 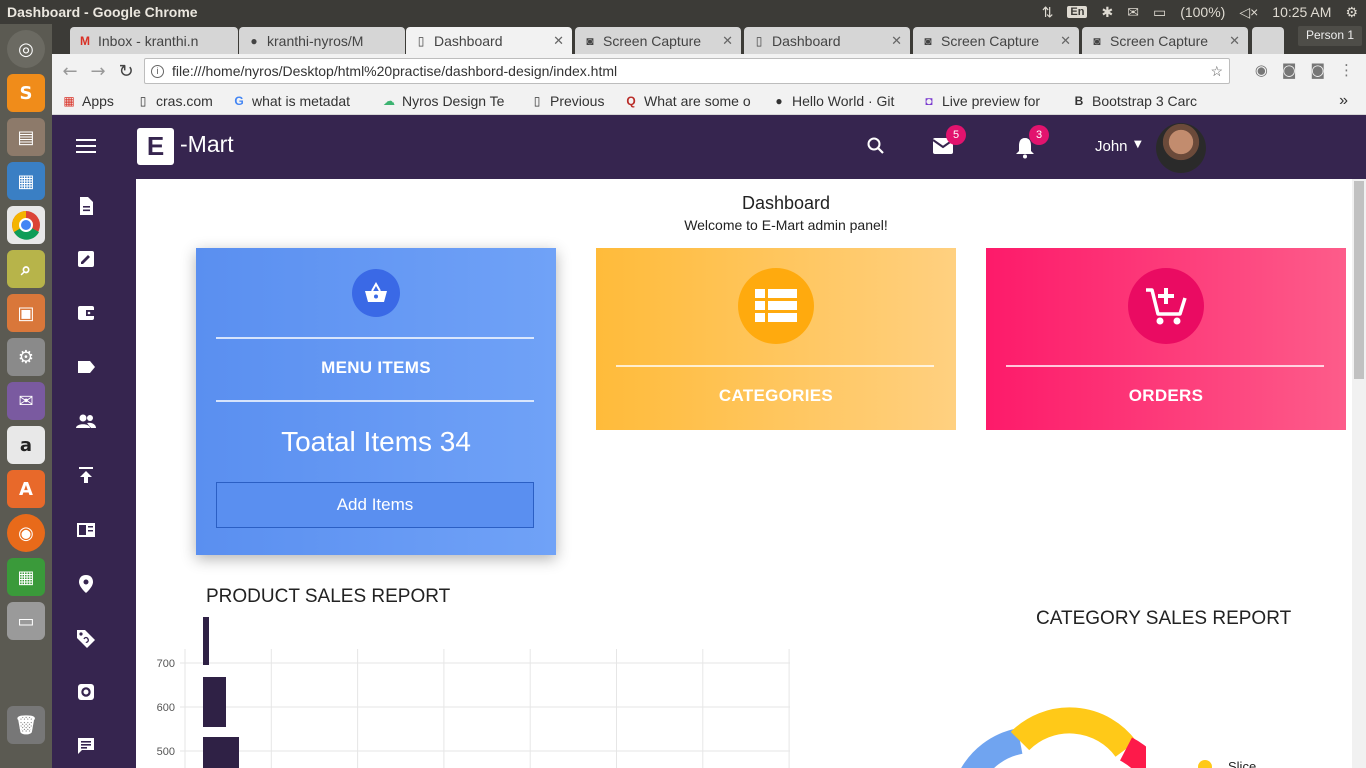 What do you see at coordinates (1359, 280) in the screenshot?
I see `scrollbar-thumb` at bounding box center [1359, 280].